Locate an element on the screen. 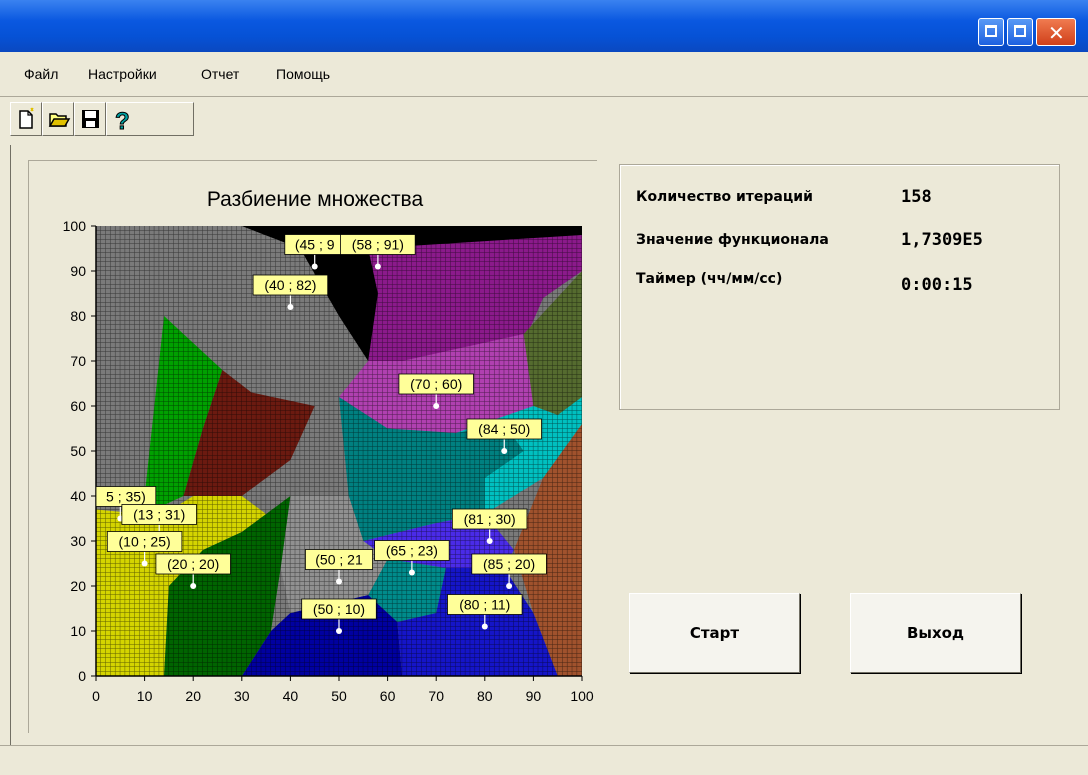 The height and width of the screenshot is (775, 1088). y-tick-label: 0 is located at coordinates (82, 676).